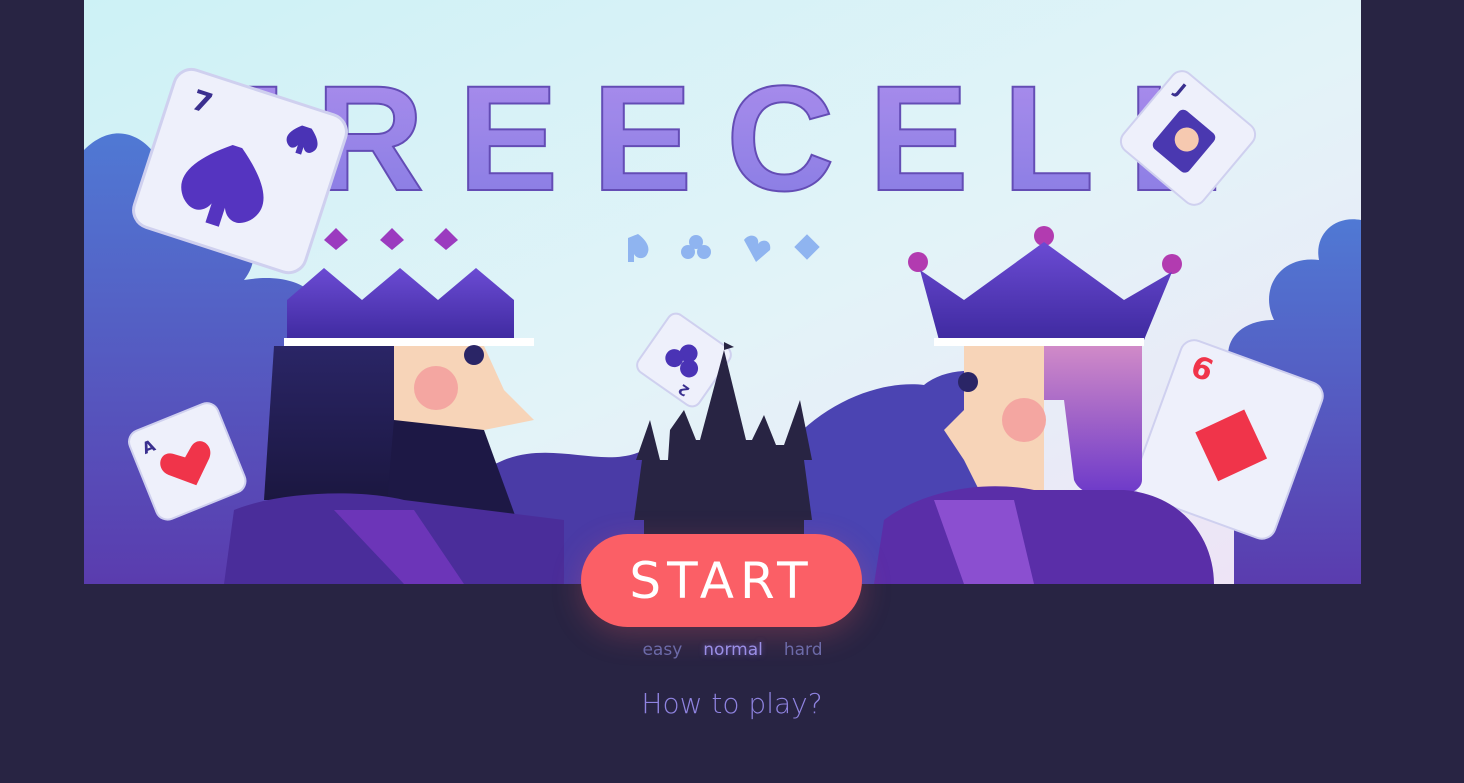 The image size is (1464, 783). Describe the element at coordinates (803, 650) in the screenshot. I see `difficulty-hard: hard` at that location.